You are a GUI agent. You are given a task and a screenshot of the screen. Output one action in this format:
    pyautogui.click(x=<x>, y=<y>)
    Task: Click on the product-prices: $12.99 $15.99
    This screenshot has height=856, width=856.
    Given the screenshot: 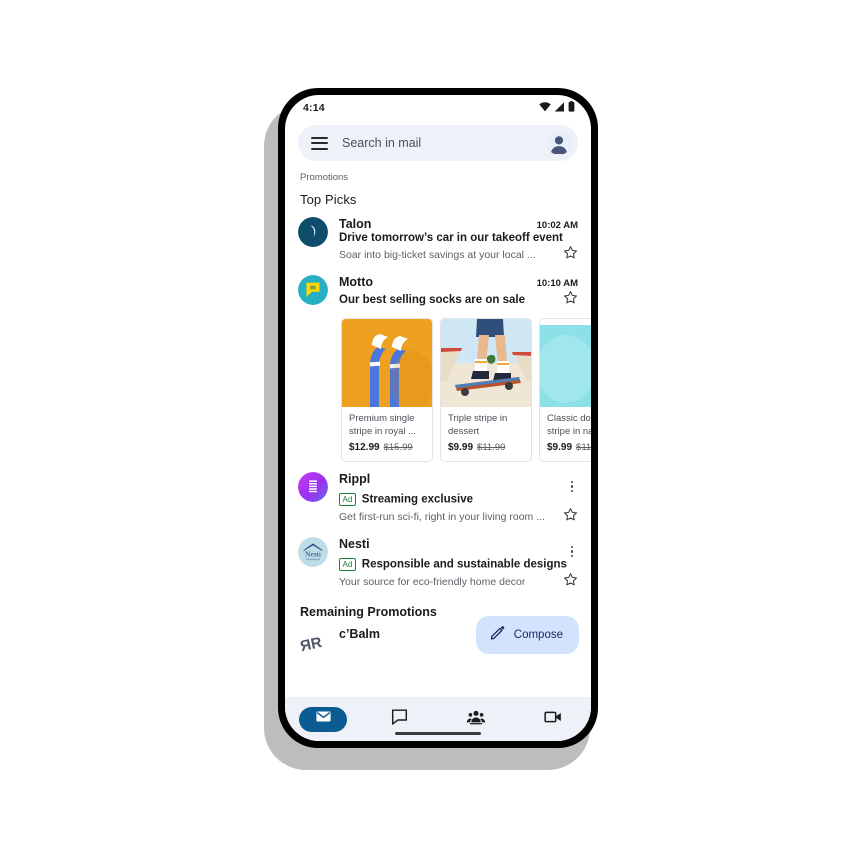 What is the action you would take?
    pyautogui.click(x=387, y=447)
    